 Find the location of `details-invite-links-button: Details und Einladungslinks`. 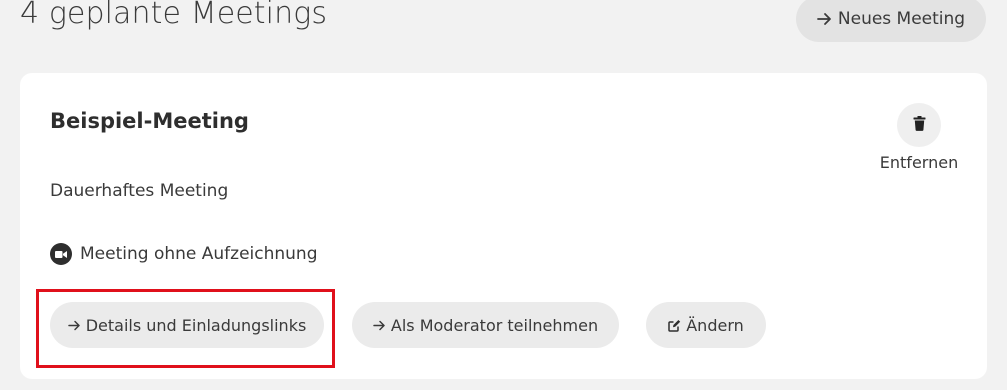

details-invite-links-button: Details und Einladungslinks is located at coordinates (187, 325).